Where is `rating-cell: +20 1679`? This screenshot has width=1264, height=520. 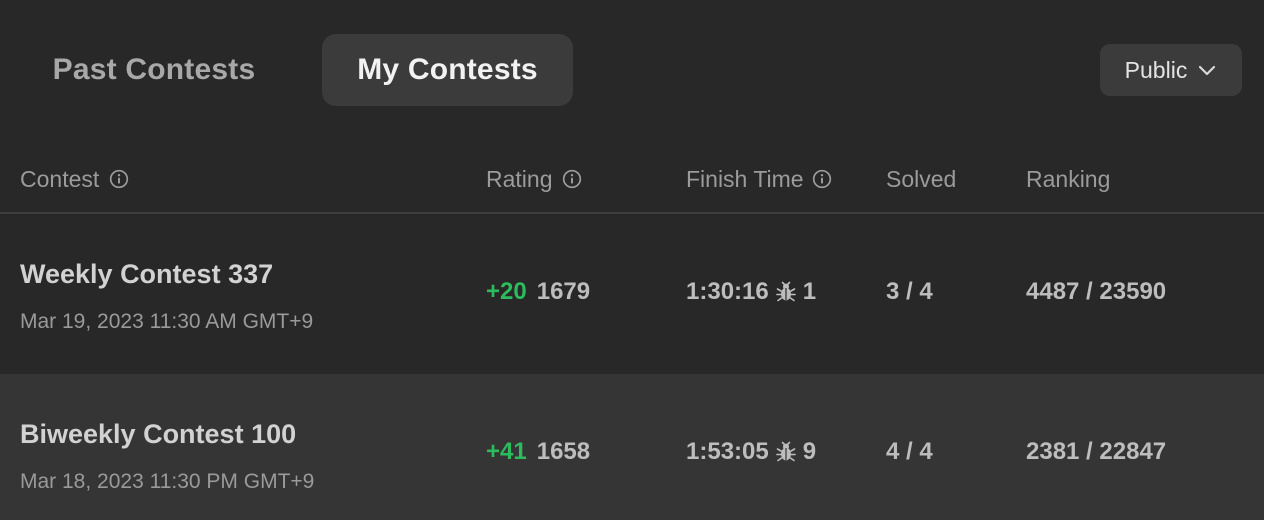 rating-cell: +20 1679 is located at coordinates (538, 292).